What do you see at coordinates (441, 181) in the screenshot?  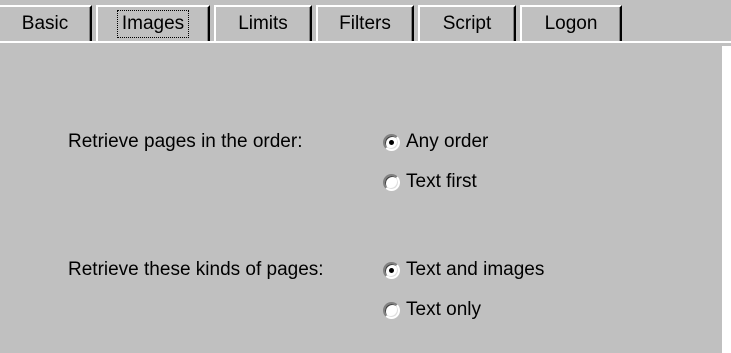 I see `radio-text-first-label: Text first` at bounding box center [441, 181].